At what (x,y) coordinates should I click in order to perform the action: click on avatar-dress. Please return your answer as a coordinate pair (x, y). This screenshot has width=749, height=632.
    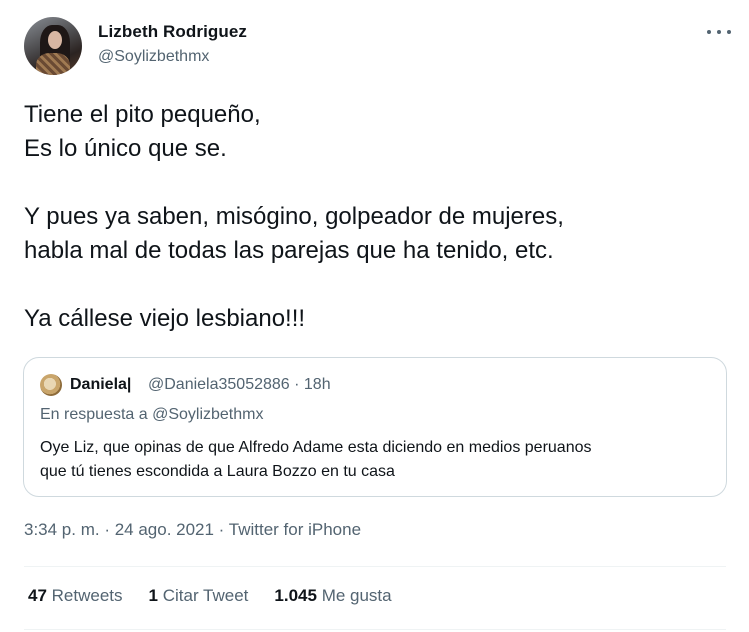
    Looking at the image, I should click on (53, 64).